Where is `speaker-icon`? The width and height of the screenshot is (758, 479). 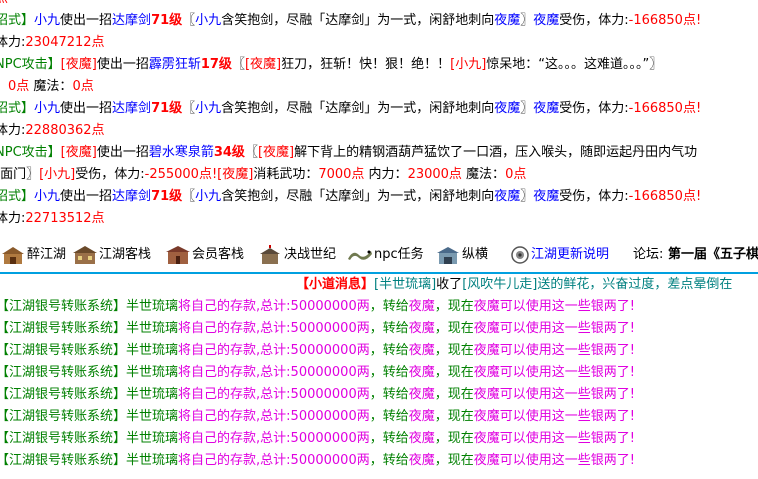
speaker-icon is located at coordinates (520, 255).